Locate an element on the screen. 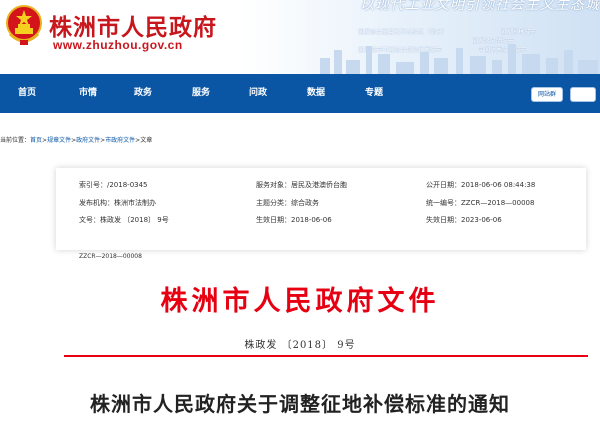  nav-item-inquiry: 问政 is located at coordinates (258, 93).